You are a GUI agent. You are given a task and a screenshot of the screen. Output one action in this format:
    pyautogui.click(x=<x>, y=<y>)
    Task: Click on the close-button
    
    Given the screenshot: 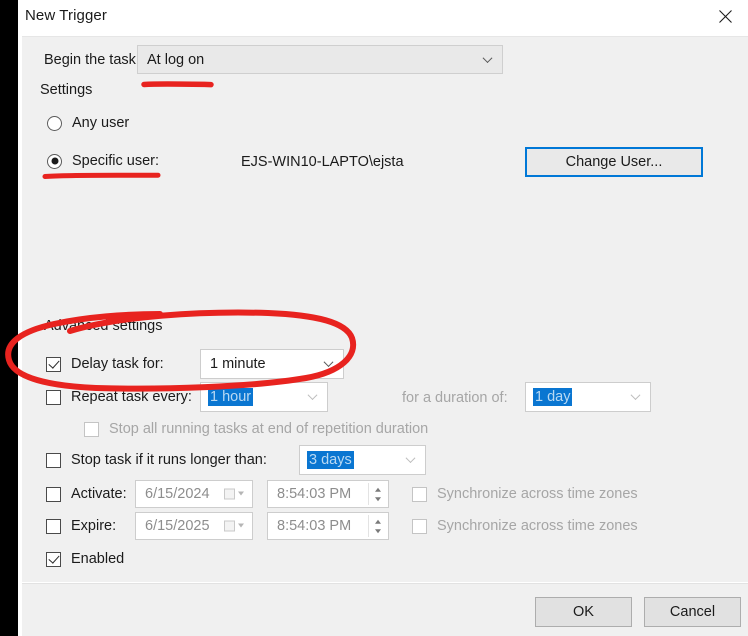 What is the action you would take?
    pyautogui.click(x=725, y=16)
    